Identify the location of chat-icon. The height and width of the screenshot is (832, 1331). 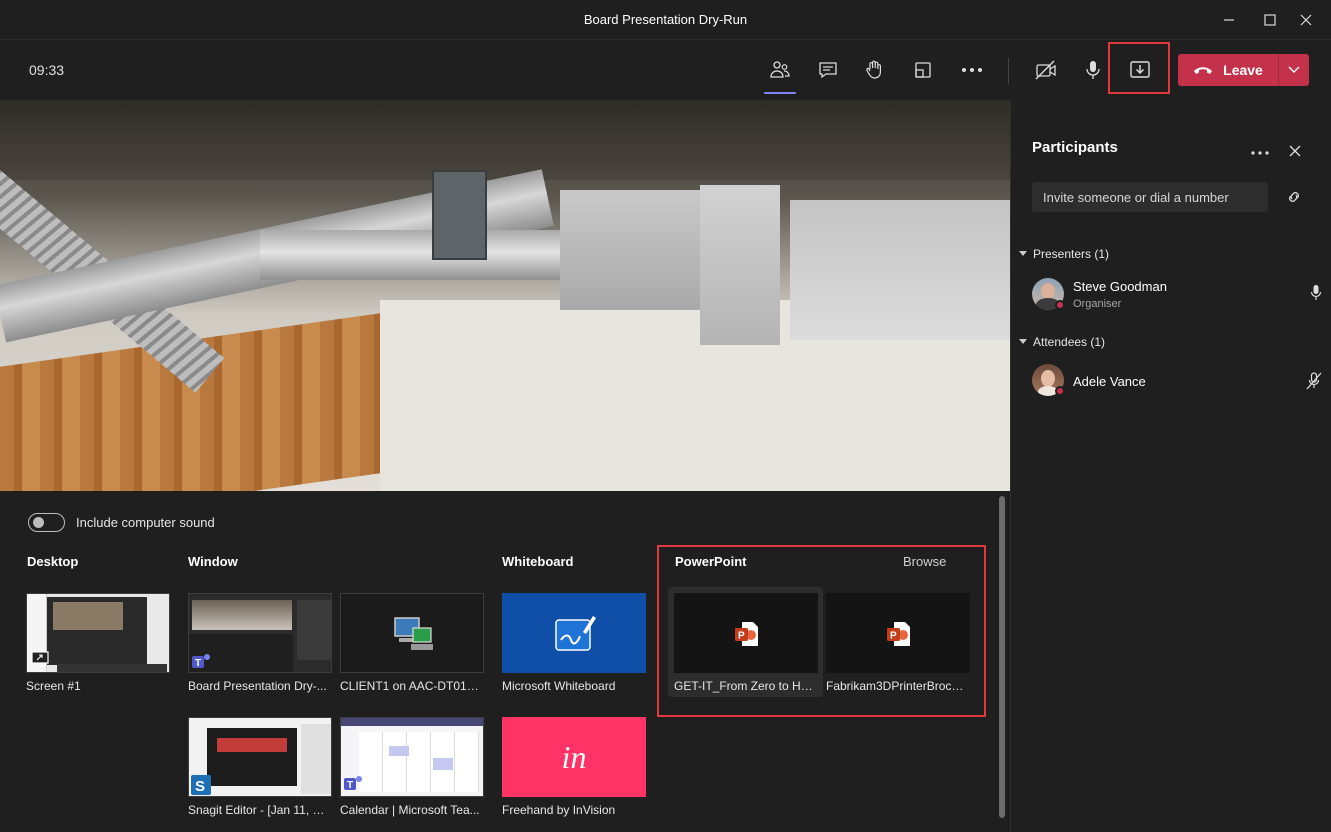
(828, 70).